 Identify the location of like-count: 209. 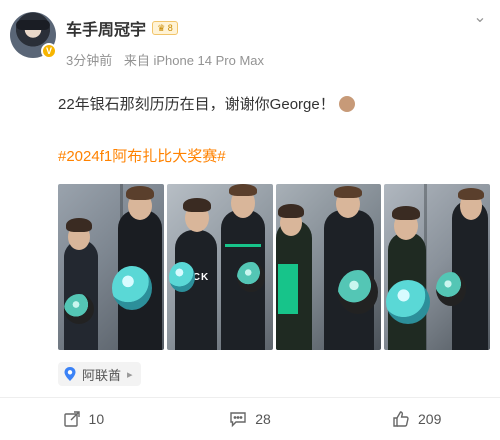
(430, 419).